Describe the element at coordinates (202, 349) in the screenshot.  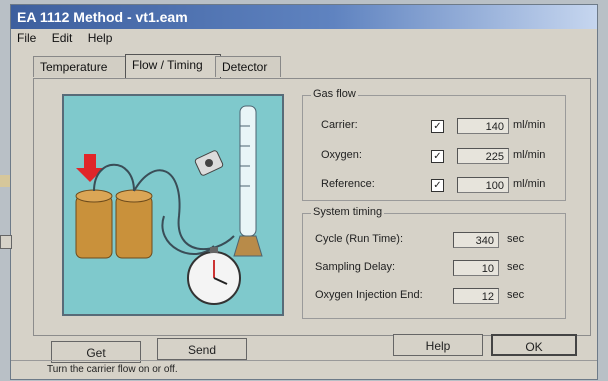
I see `send-button: Send` at that location.